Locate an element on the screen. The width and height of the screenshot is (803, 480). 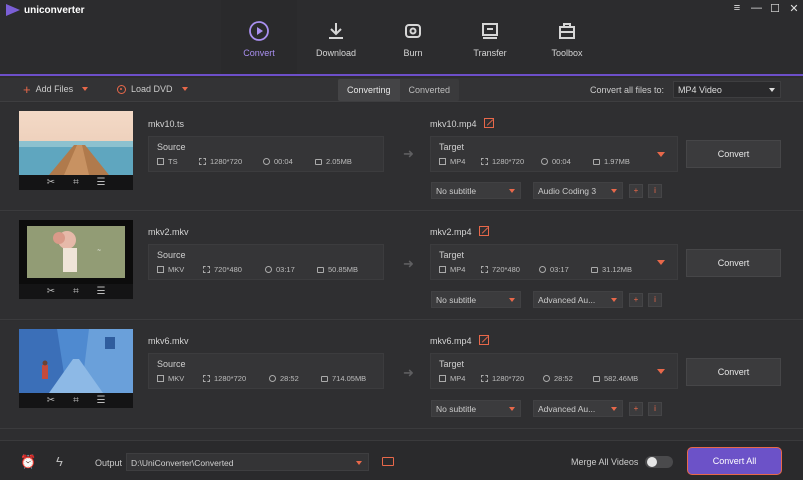
main-nav: Convert Download Burn Transfer Toolbox is located at coordinates (413, 37).